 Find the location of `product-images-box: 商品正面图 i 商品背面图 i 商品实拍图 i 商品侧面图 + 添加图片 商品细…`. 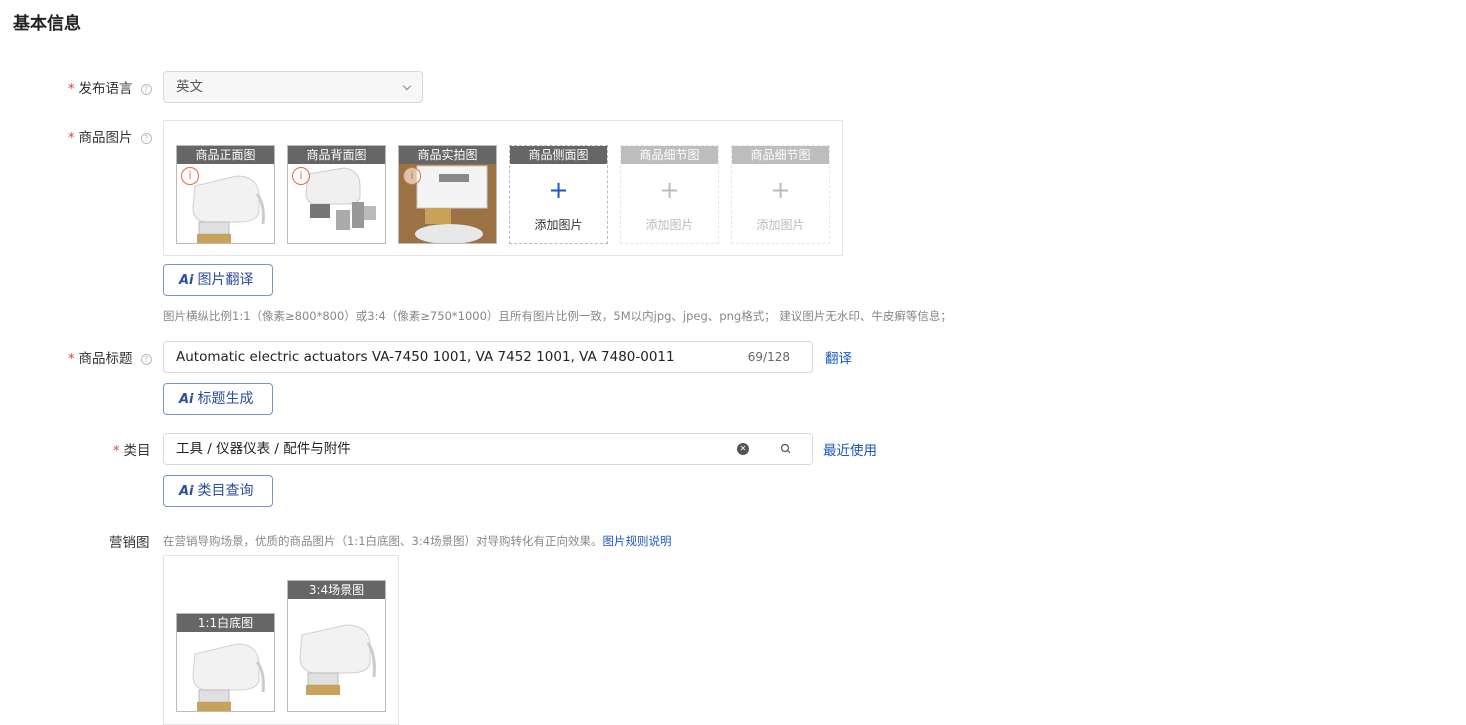

product-images-box: 商品正面图 i 商品背面图 i 商品实拍图 i 商品侧面图 + 添加图片 商品细… is located at coordinates (503, 188).